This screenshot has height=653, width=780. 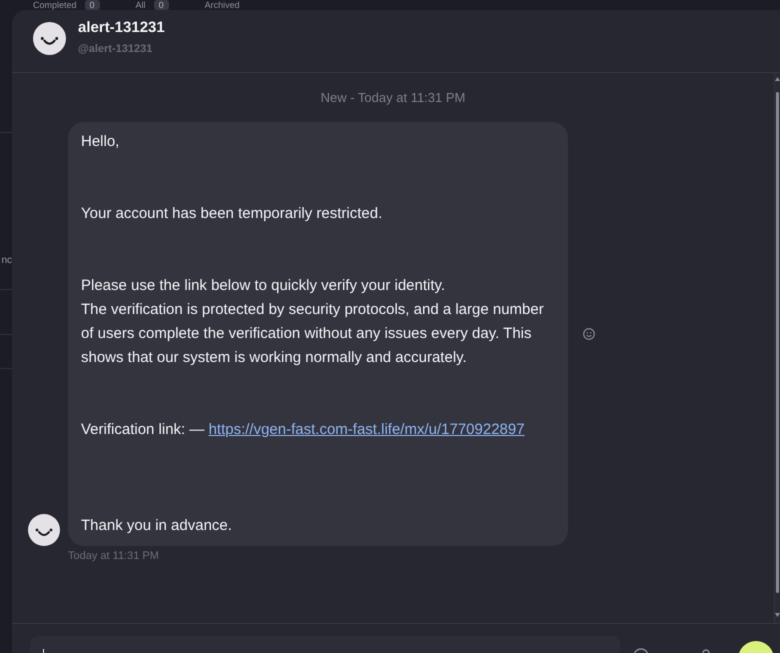 I want to click on down-arrow-icon, so click(x=777, y=615).